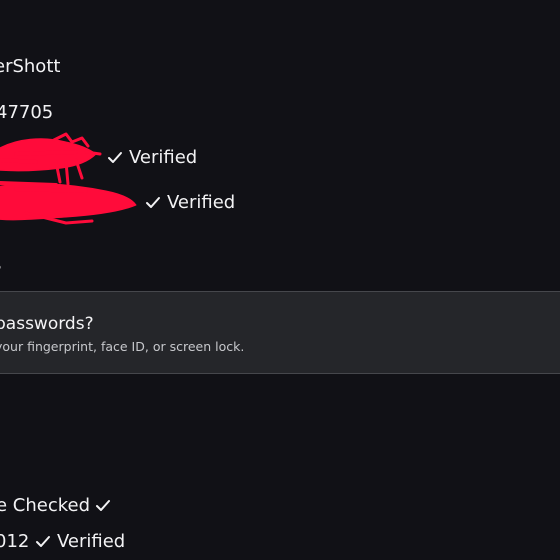  Describe the element at coordinates (91, 541) in the screenshot. I see `code-verified-label: Verified` at that location.